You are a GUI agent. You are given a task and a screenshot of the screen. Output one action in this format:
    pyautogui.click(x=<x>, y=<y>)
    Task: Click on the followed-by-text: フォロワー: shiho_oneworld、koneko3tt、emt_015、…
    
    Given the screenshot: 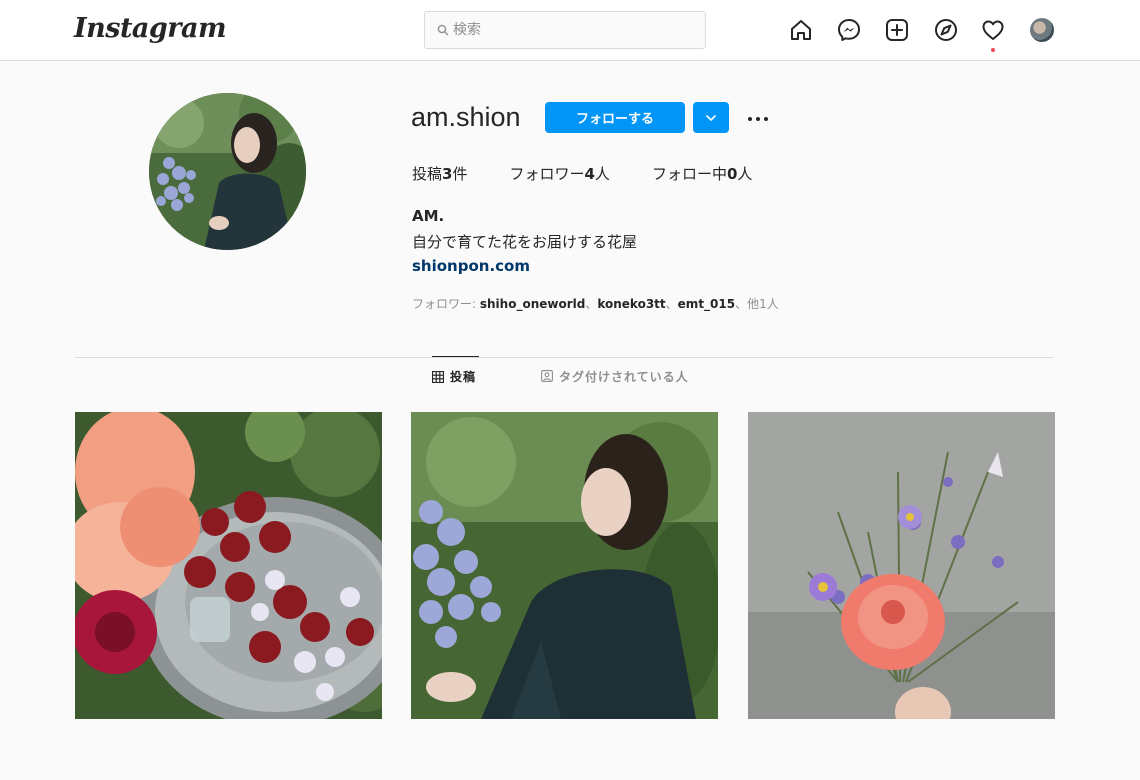 What is the action you would take?
    pyautogui.click(x=595, y=304)
    